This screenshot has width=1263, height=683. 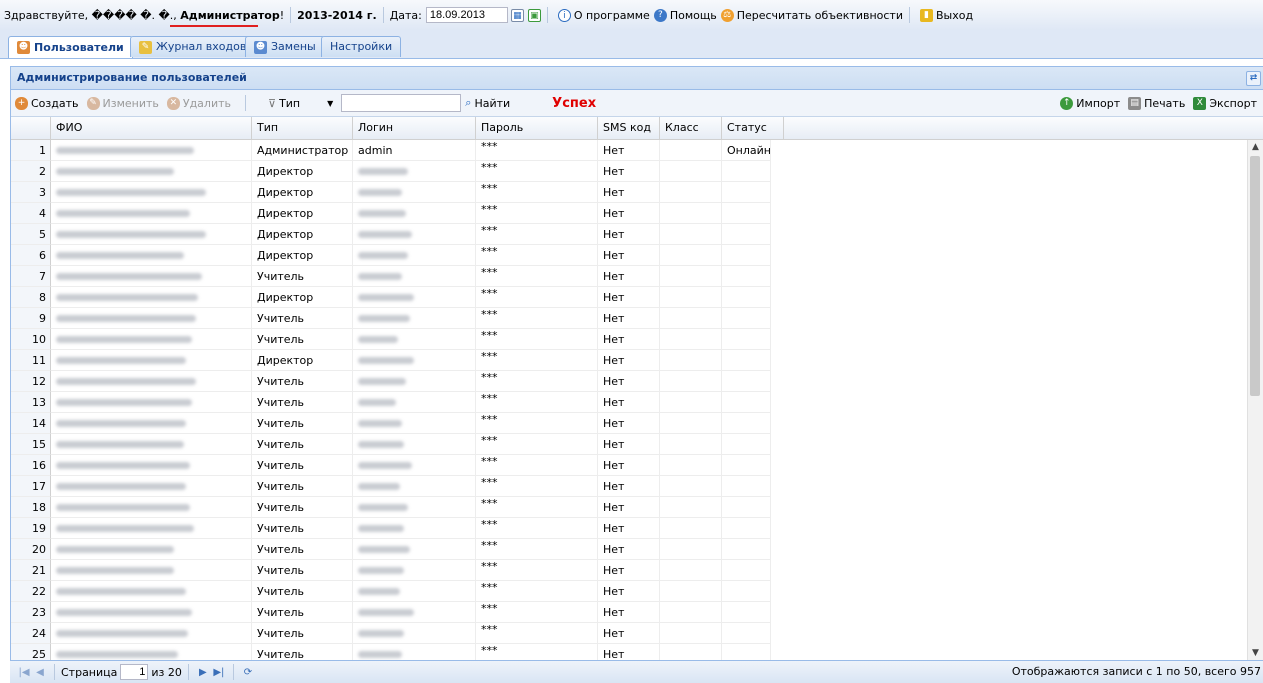 What do you see at coordinates (1253, 78) in the screenshot?
I see `refresh-icon: ⇄` at bounding box center [1253, 78].